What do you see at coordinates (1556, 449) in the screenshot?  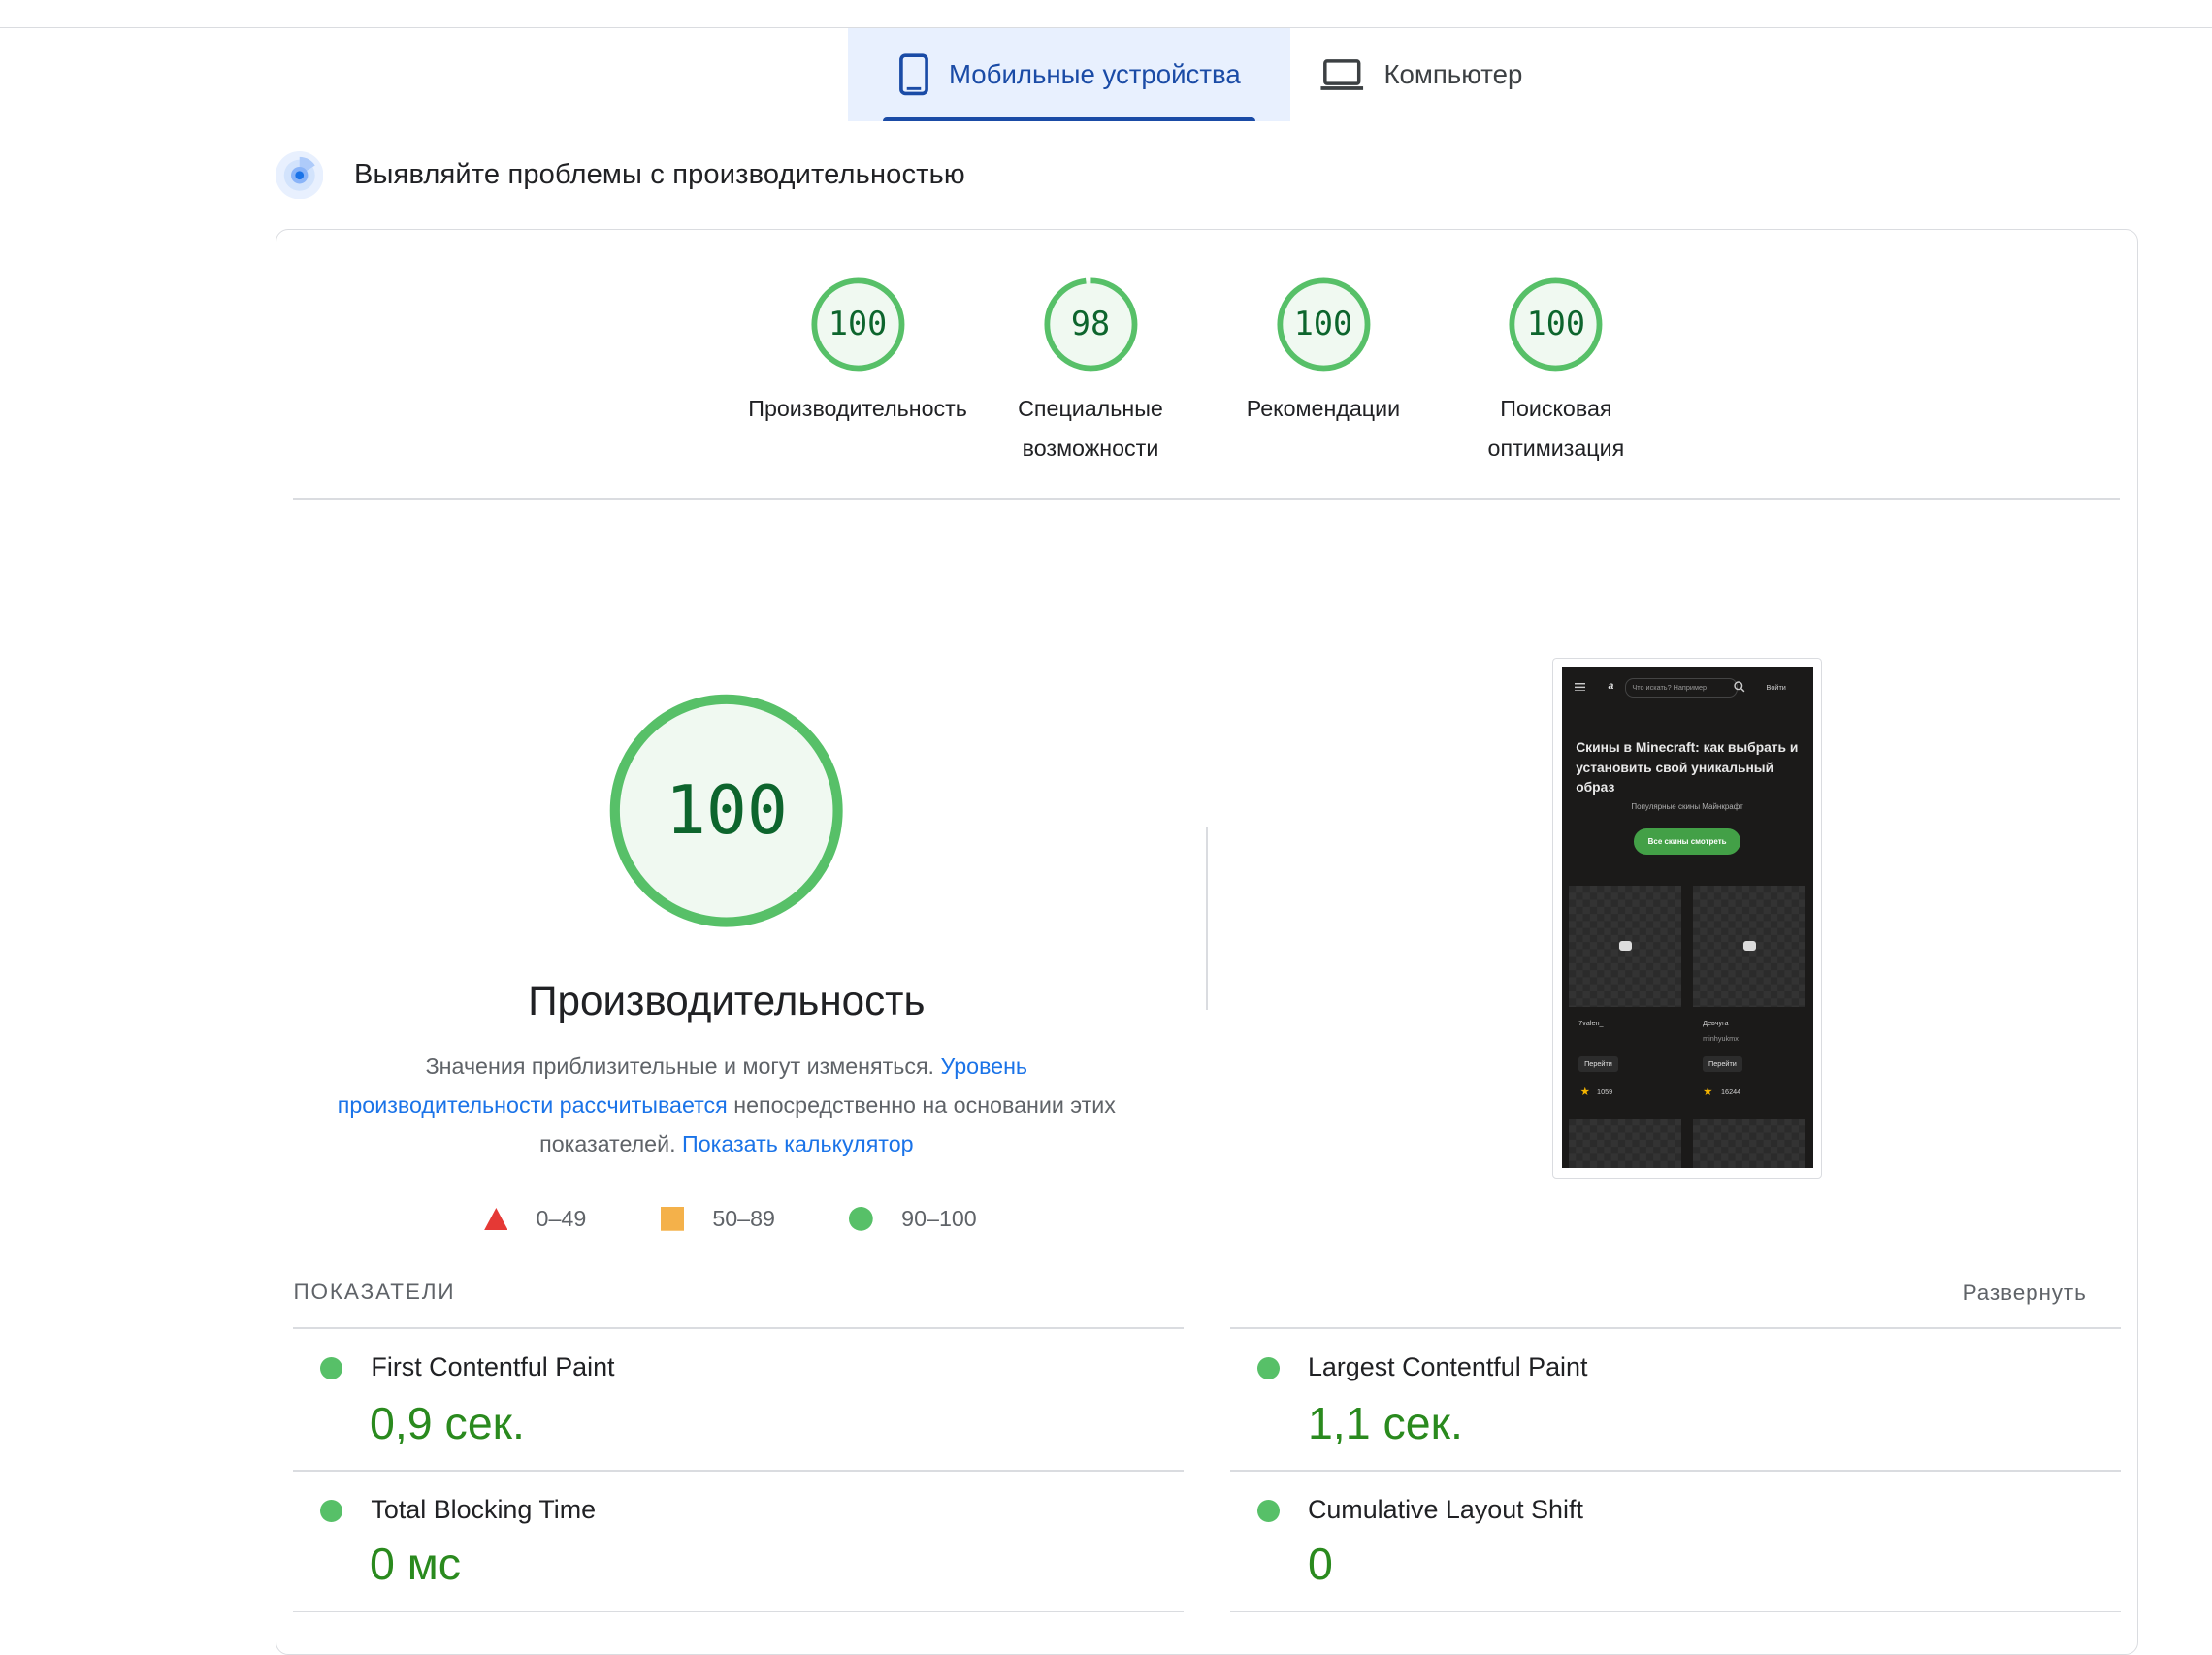 I see `gauge-label-line: оптимизация` at bounding box center [1556, 449].